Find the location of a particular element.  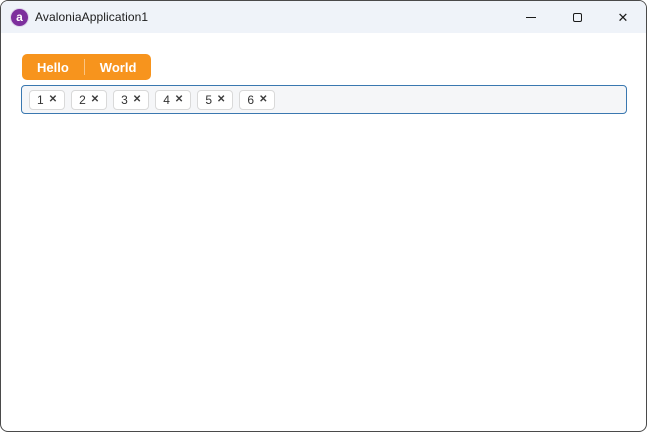

close-button: ✕ is located at coordinates (623, 17).